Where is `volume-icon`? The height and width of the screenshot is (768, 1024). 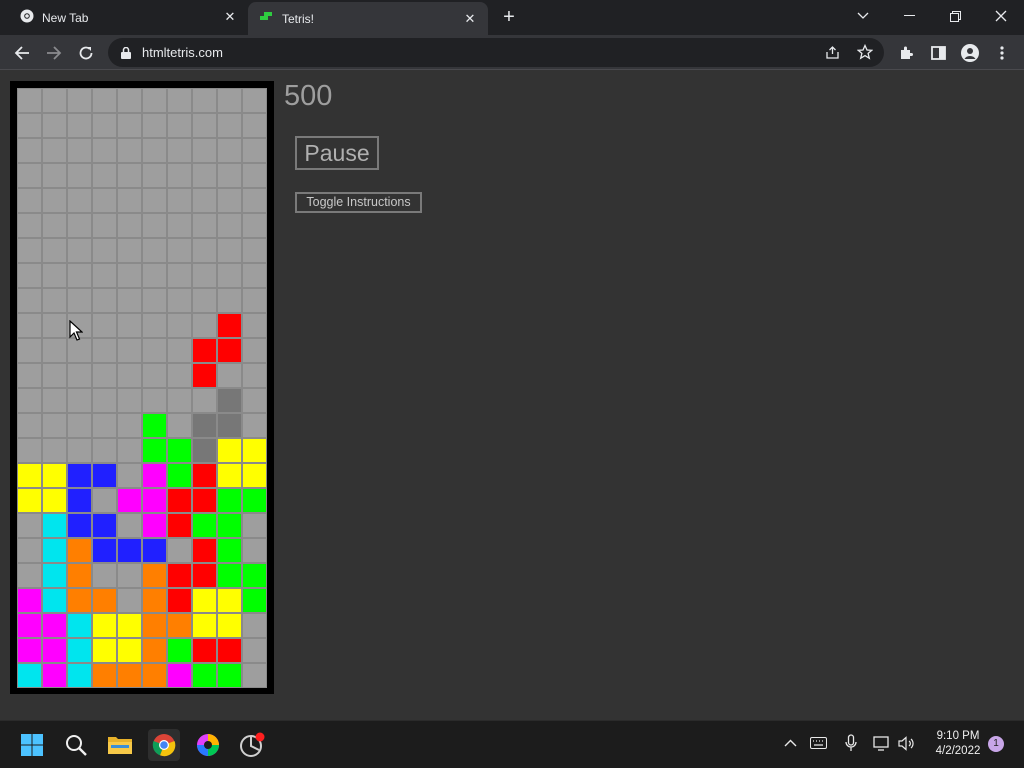 volume-icon is located at coordinates (907, 745).